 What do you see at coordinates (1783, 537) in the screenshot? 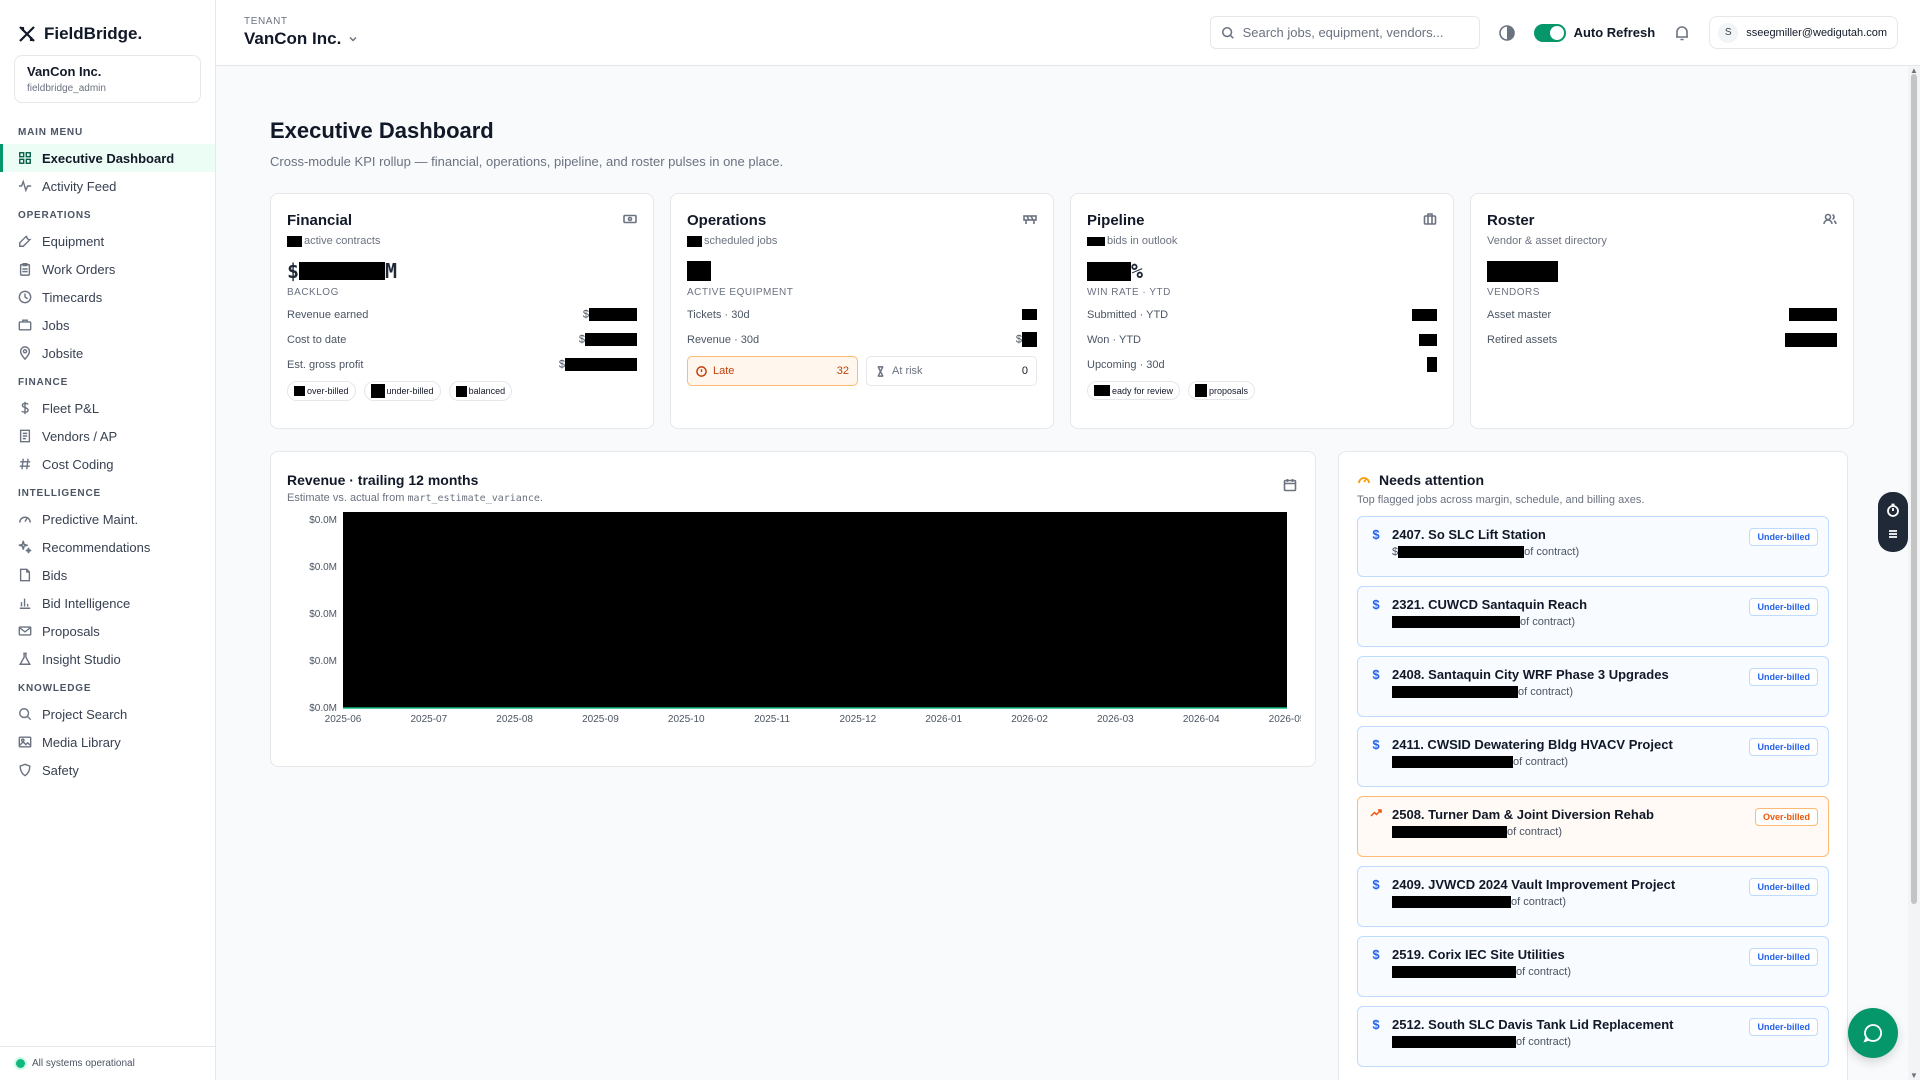
I see `billing-status-badge: Under-billed` at bounding box center [1783, 537].